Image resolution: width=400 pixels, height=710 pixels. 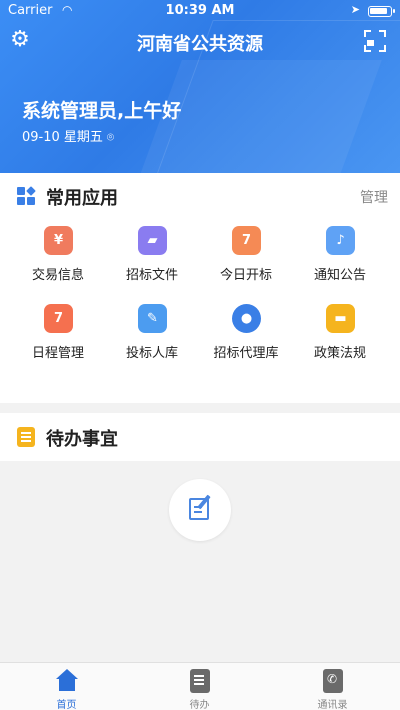 What do you see at coordinates (57, 353) in the screenshot?
I see `app-label: 日程管理` at bounding box center [57, 353].